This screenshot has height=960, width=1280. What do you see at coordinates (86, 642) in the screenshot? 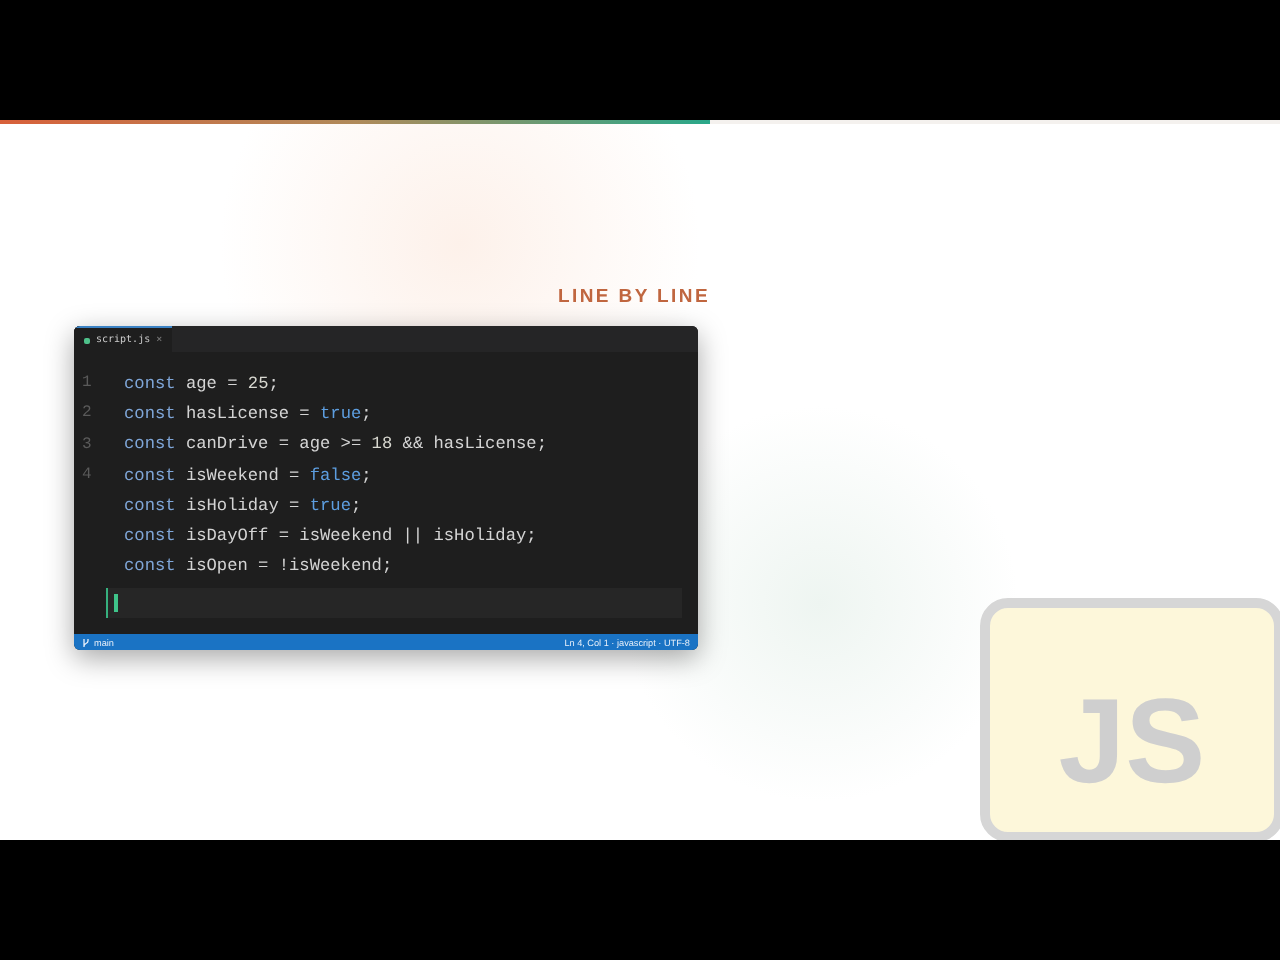
I see `branch-icon` at bounding box center [86, 642].